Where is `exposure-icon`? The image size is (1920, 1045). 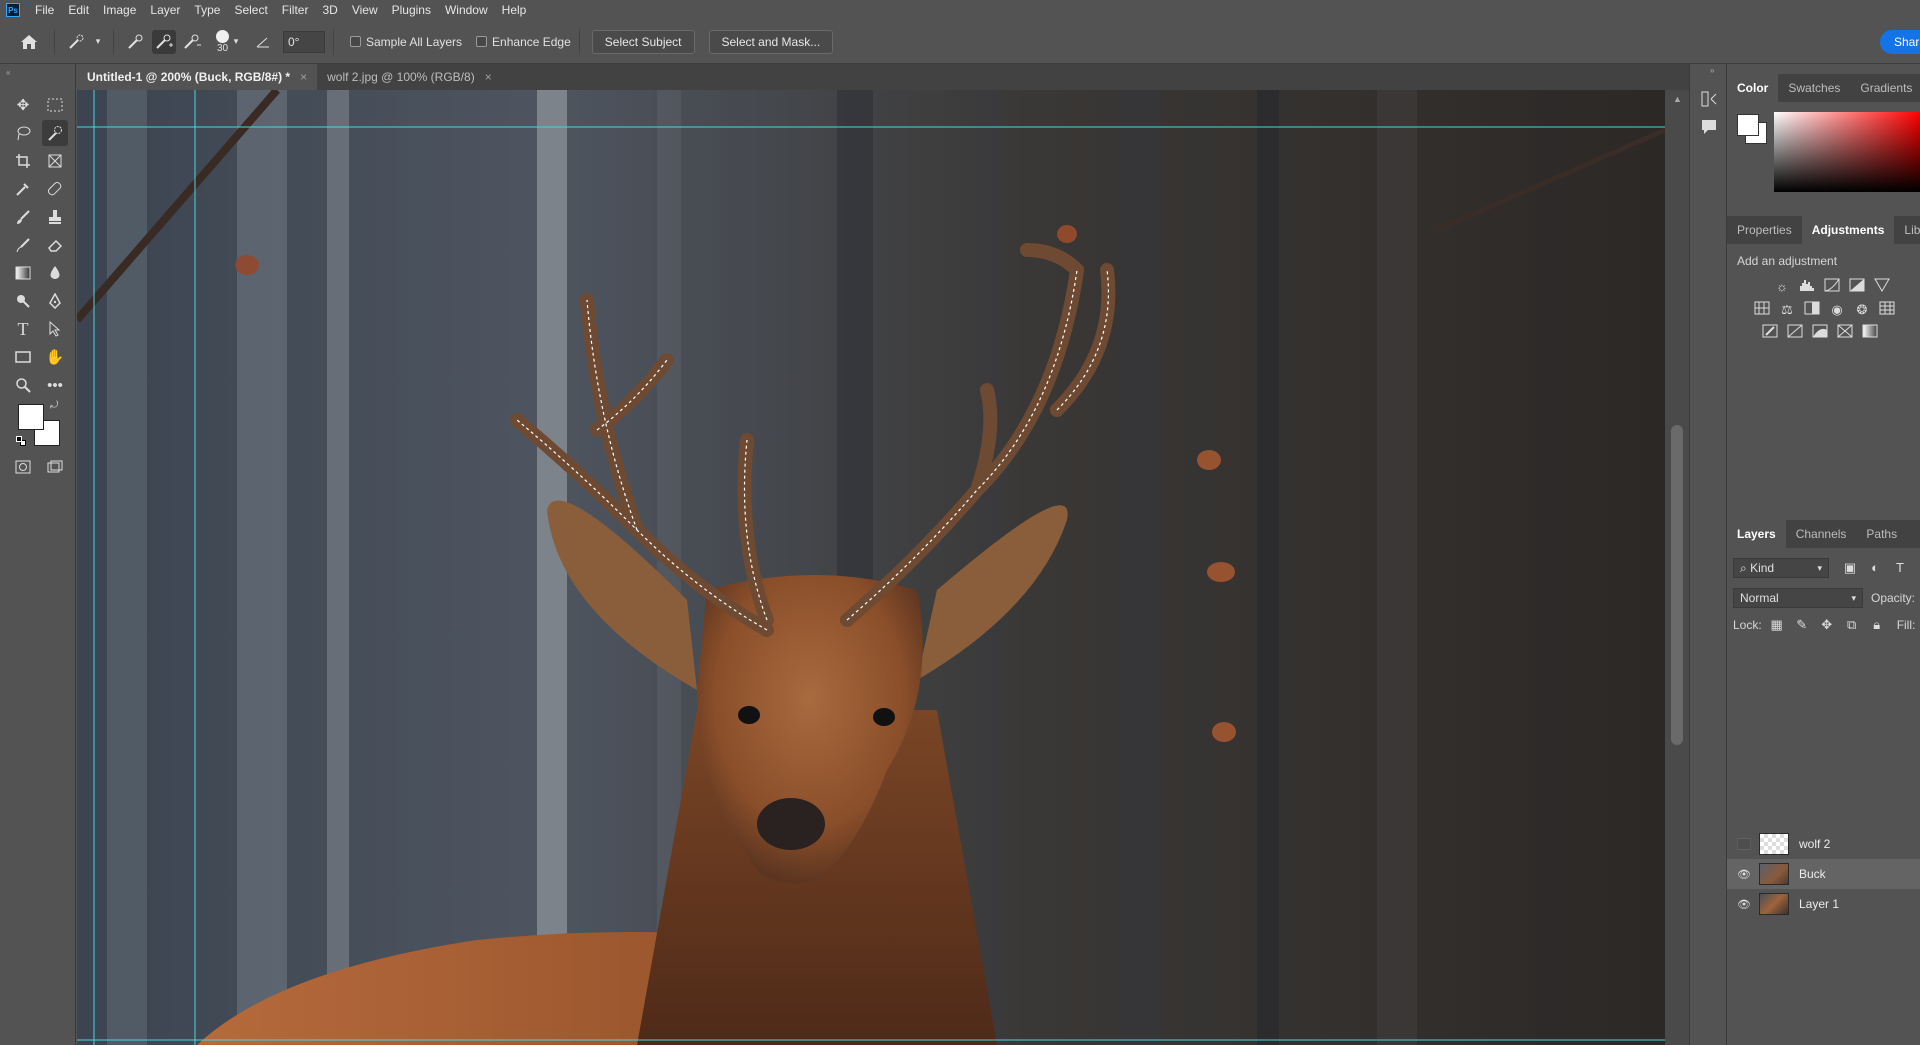 exposure-icon is located at coordinates (1857, 287).